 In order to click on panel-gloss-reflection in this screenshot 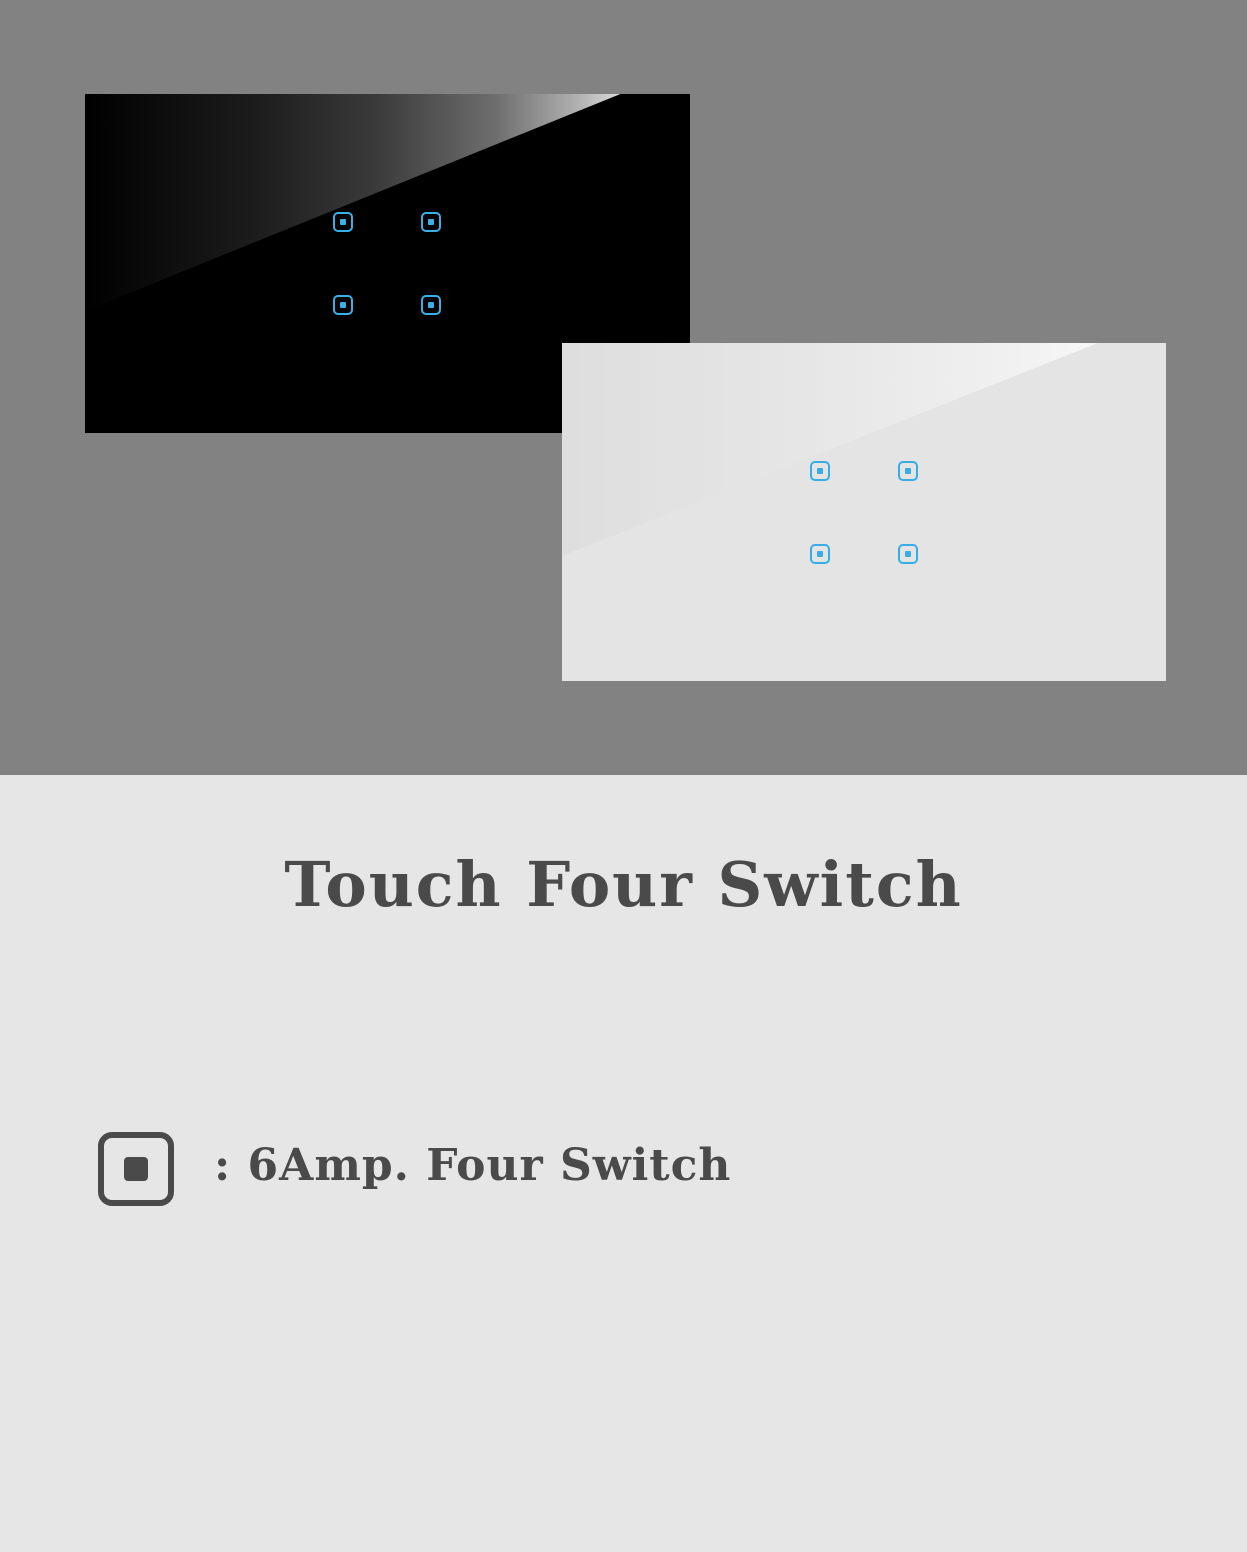, I will do `click(830, 449)`.